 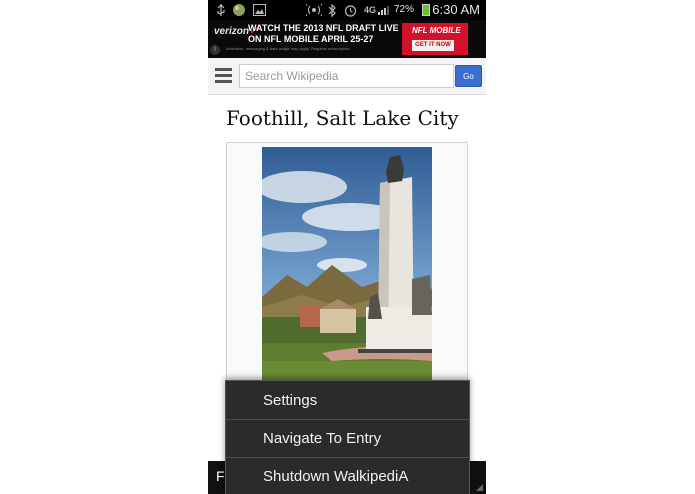 I want to click on monument-photo, so click(x=347, y=264).